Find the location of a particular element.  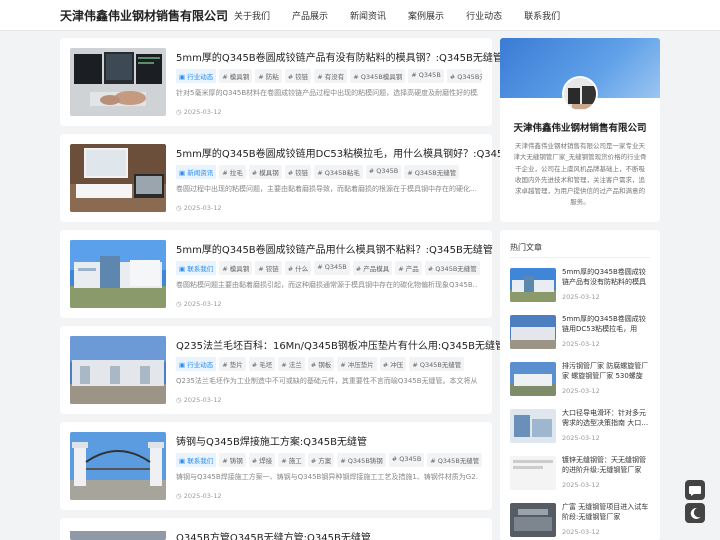

hot-articles-title: 热门文章 is located at coordinates (526, 247).